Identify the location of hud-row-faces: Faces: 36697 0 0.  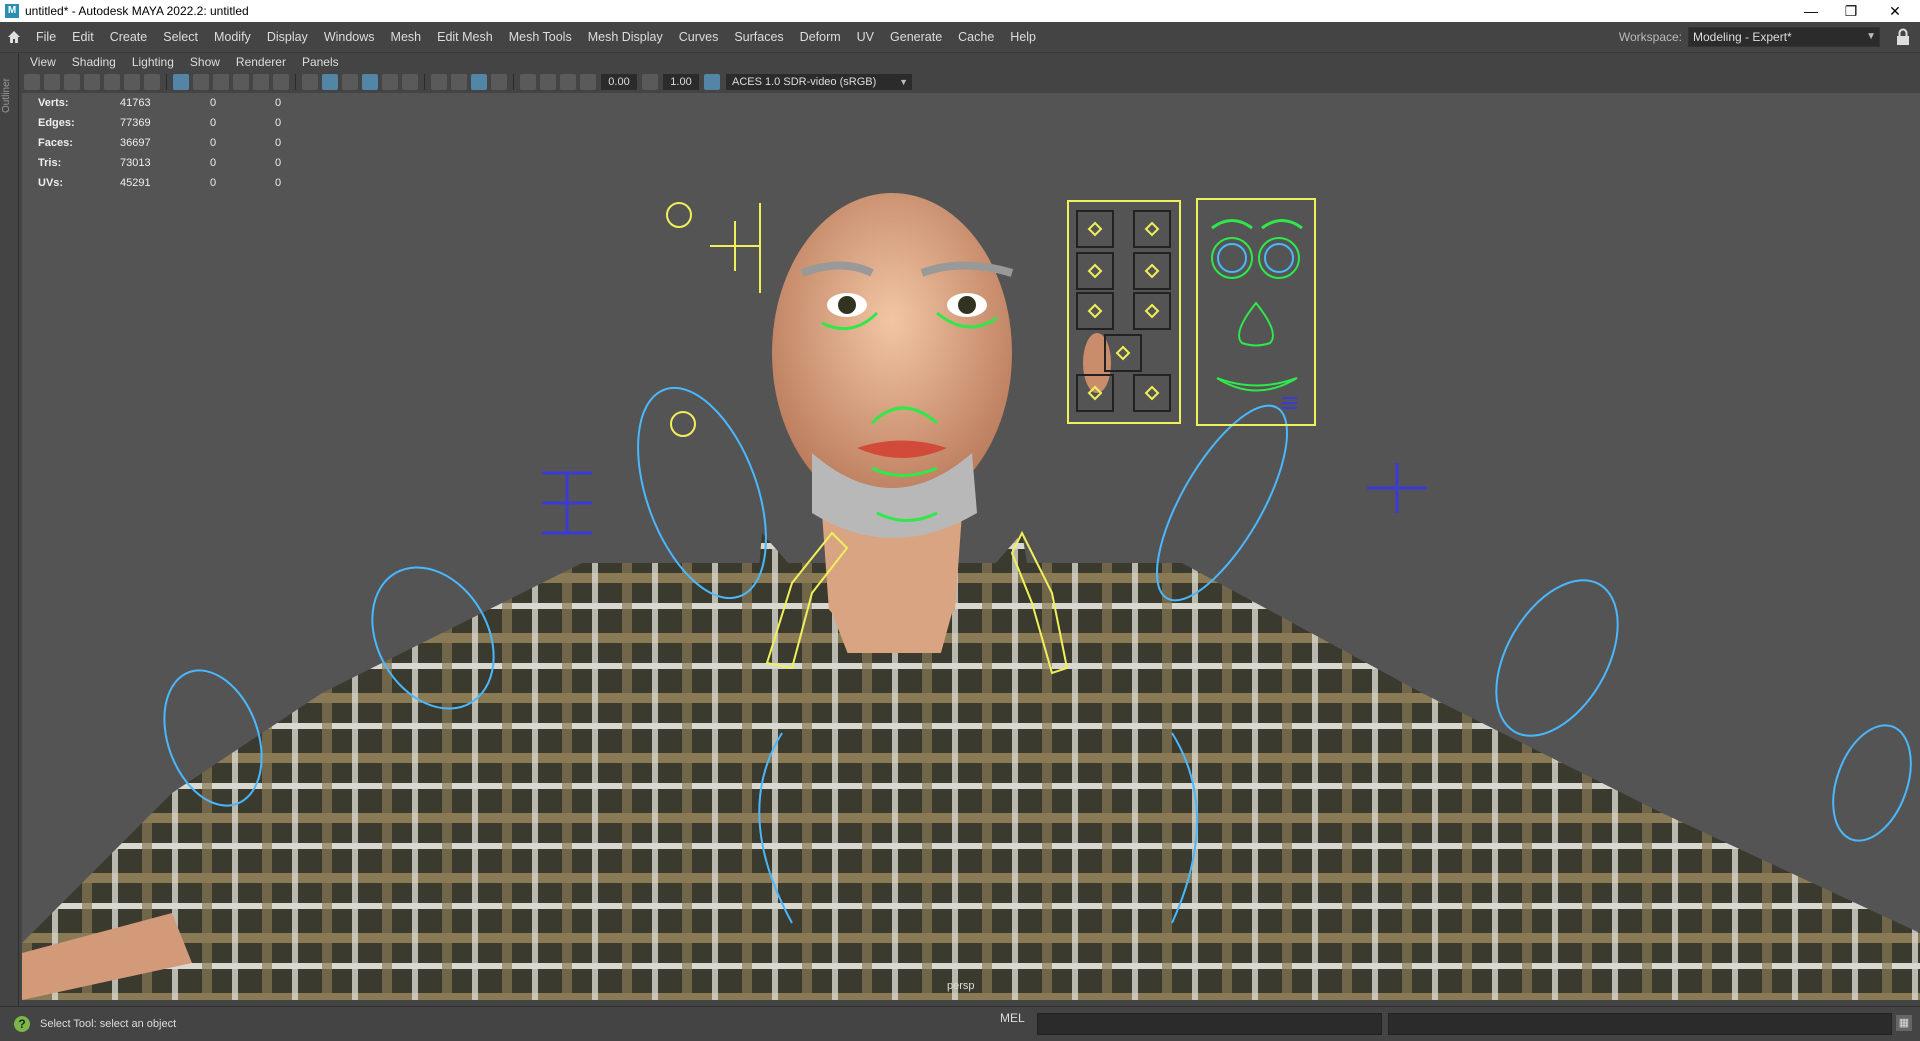
(189, 143).